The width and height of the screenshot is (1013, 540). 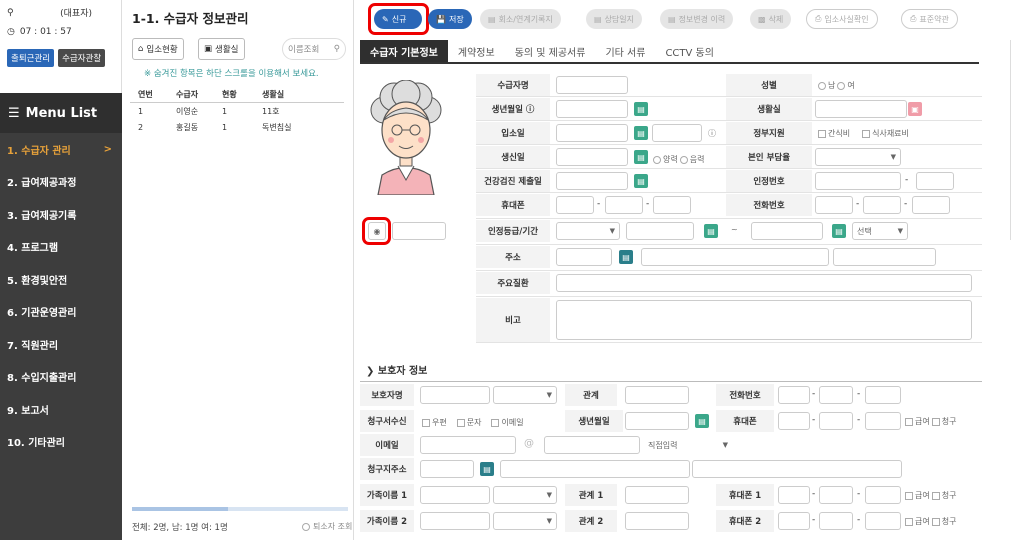 What do you see at coordinates (237, 127) in the screenshot?
I see `table-row: 2 홍길동 1 독변침실` at bounding box center [237, 127].